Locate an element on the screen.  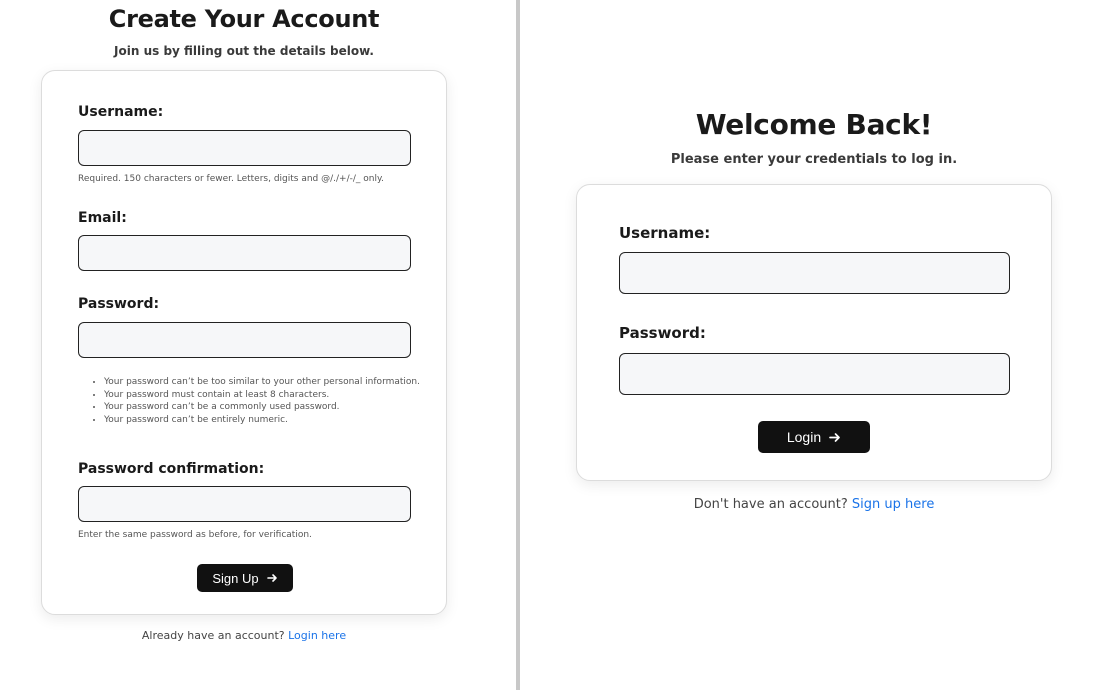
signup-email-input is located at coordinates (244, 253).